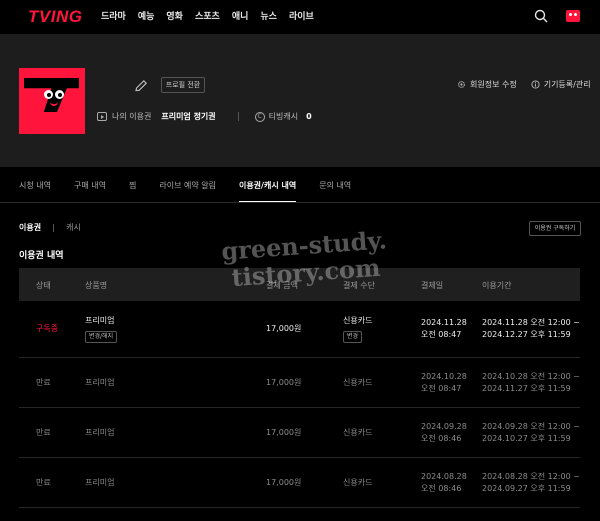 Image resolution: width=600 pixels, height=521 pixels. What do you see at coordinates (283, 116) in the screenshot?
I see `cash-label: 티빙캐시` at bounding box center [283, 116].